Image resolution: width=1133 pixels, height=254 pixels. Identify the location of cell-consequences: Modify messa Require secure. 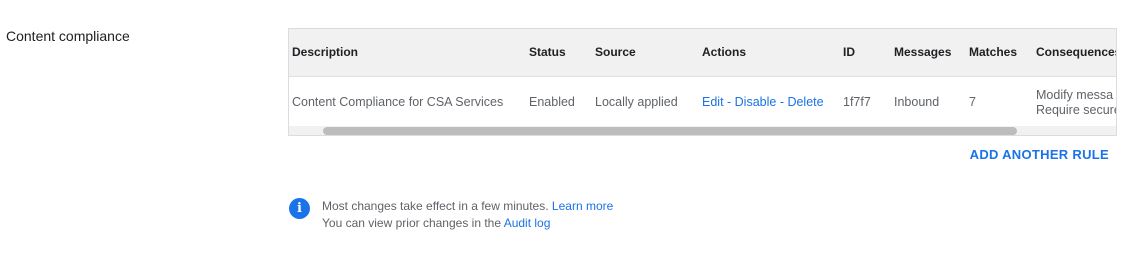
(1076, 103).